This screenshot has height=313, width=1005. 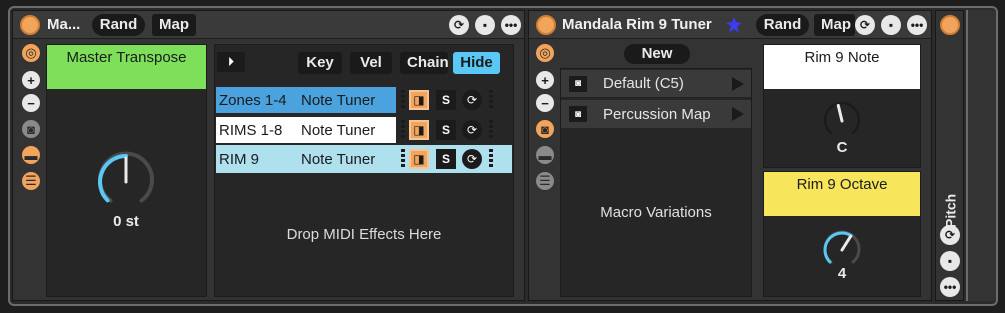 What do you see at coordinates (545, 103) in the screenshot?
I see `device2-remove-macro-icon: −` at bounding box center [545, 103].